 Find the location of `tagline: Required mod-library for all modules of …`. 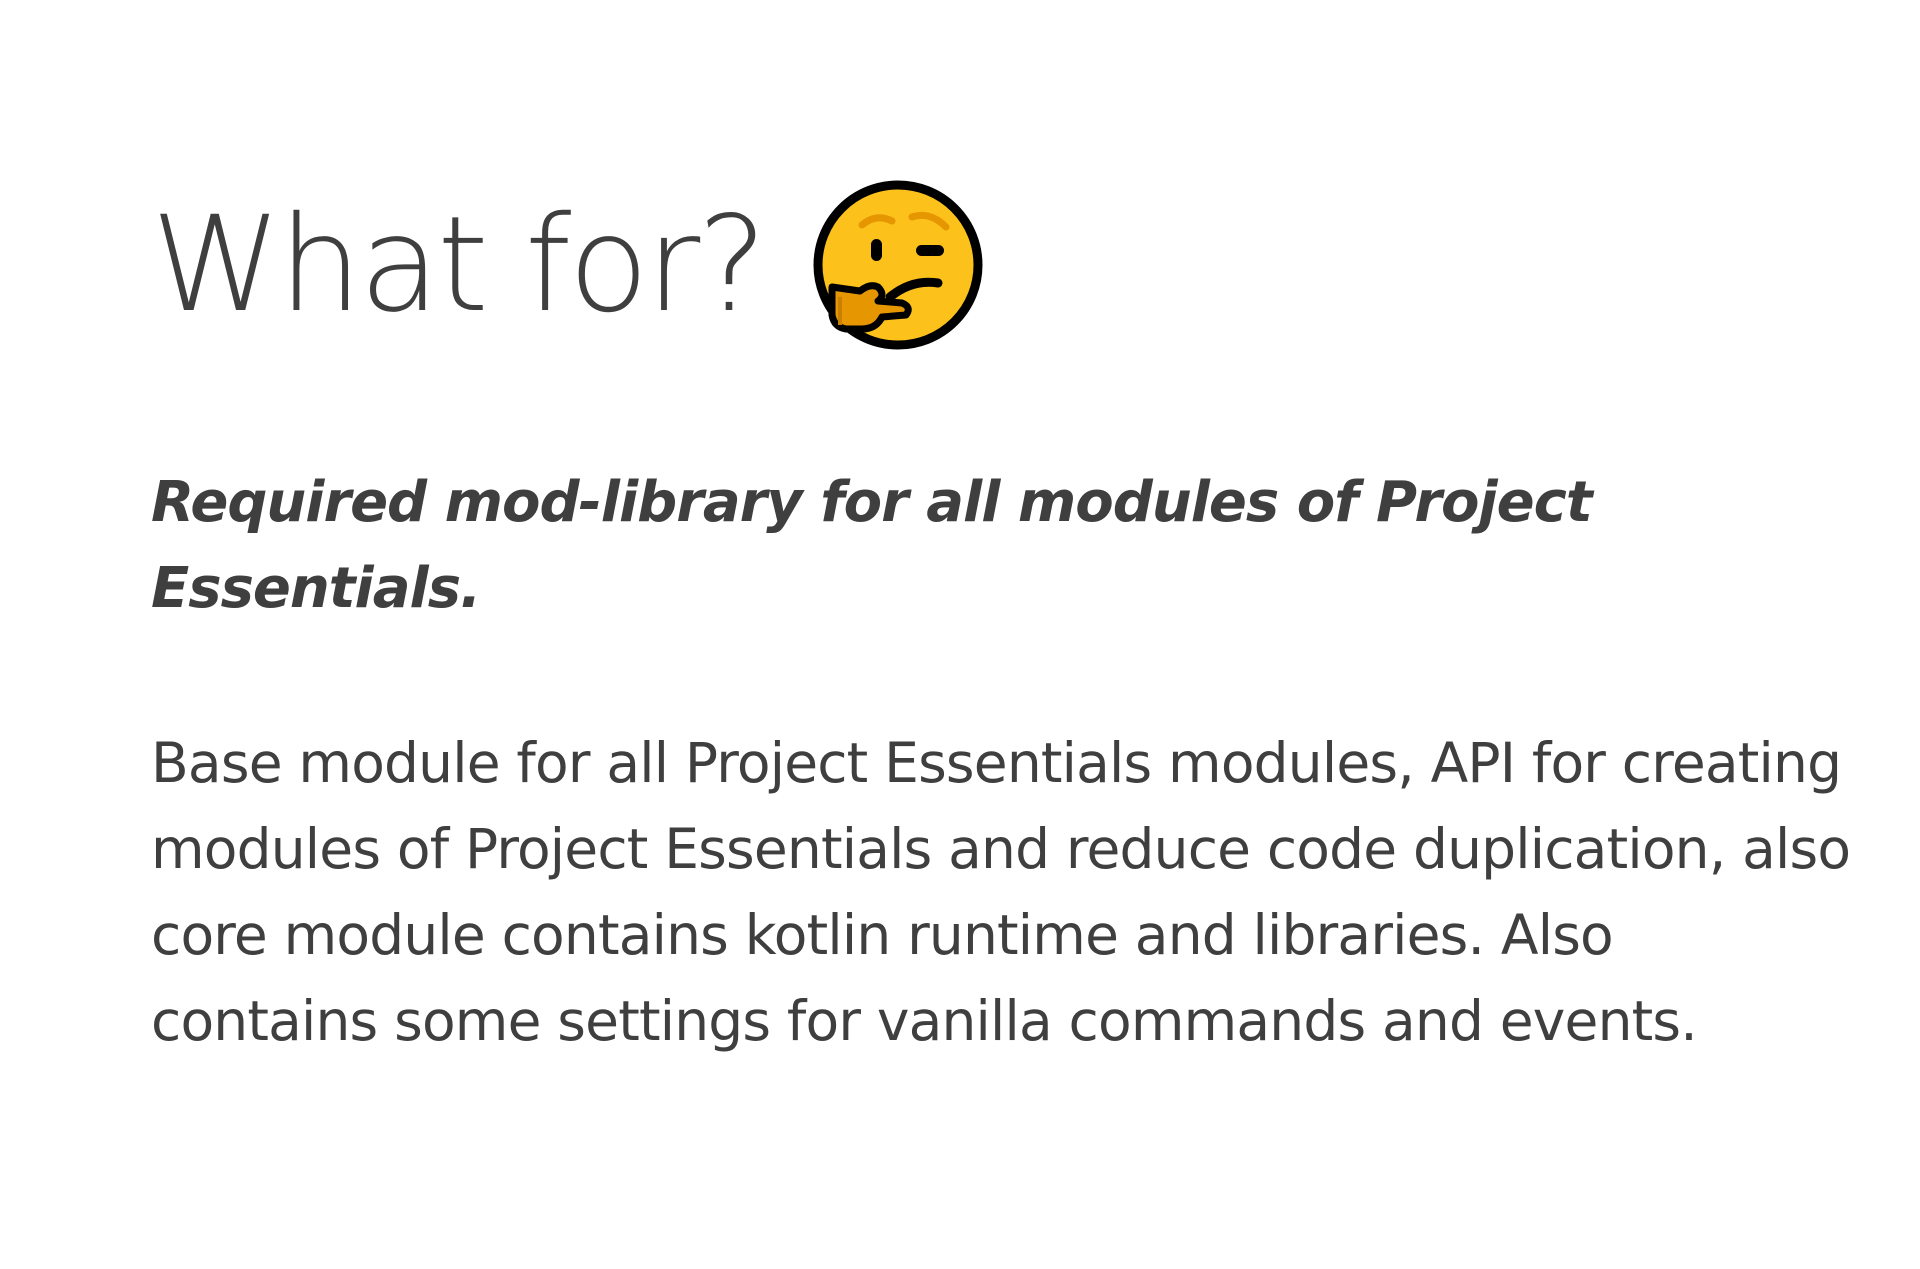

tagline: Required mod-library for all modules of … is located at coordinates (872, 545).